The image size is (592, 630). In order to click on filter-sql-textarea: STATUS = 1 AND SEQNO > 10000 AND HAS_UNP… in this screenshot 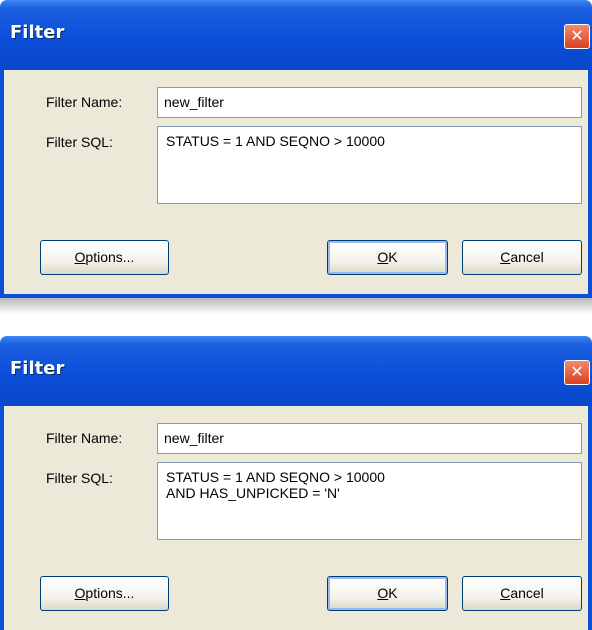, I will do `click(369, 501)`.